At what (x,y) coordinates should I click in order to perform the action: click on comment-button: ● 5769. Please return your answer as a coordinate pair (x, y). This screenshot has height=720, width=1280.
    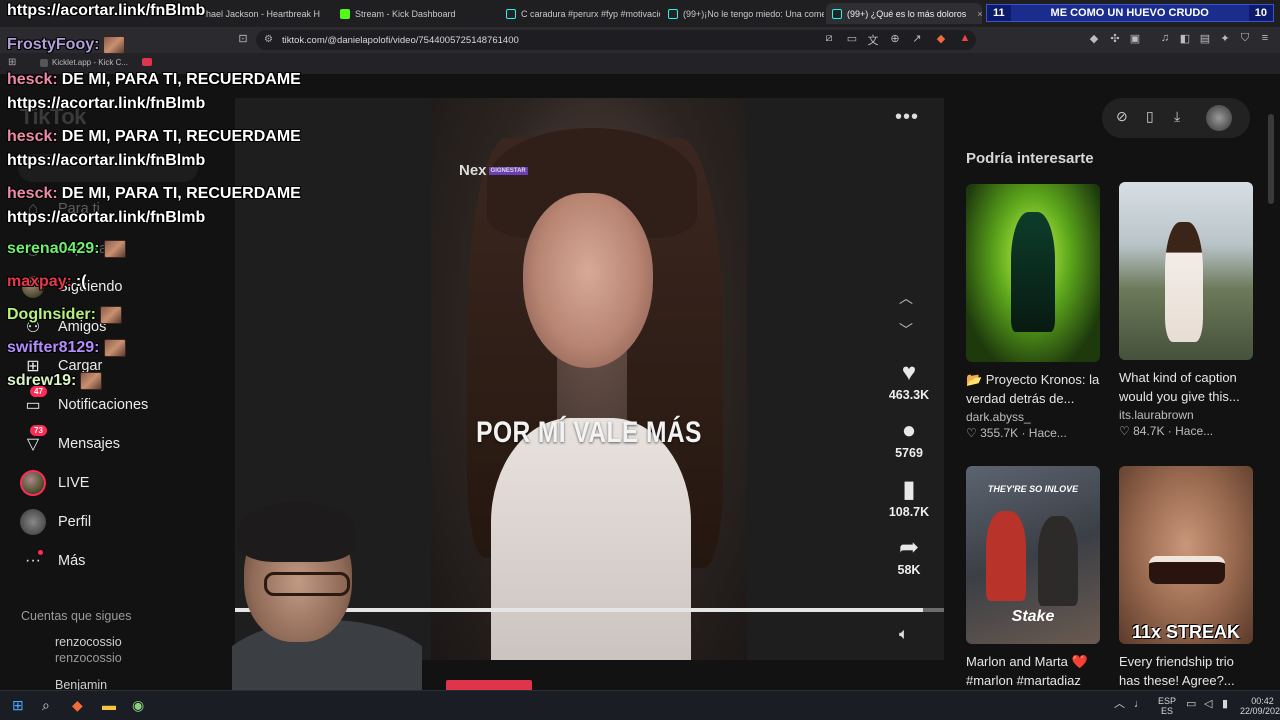
    Looking at the image, I should click on (909, 439).